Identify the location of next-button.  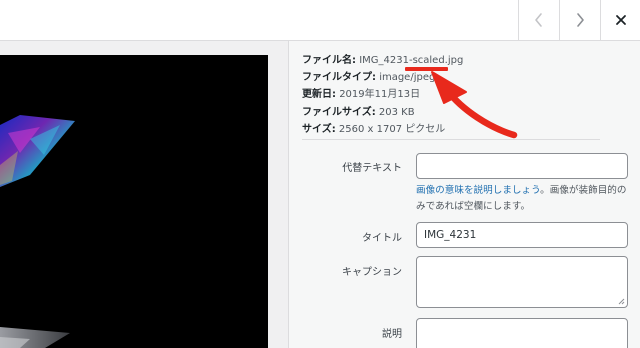
(579, 20).